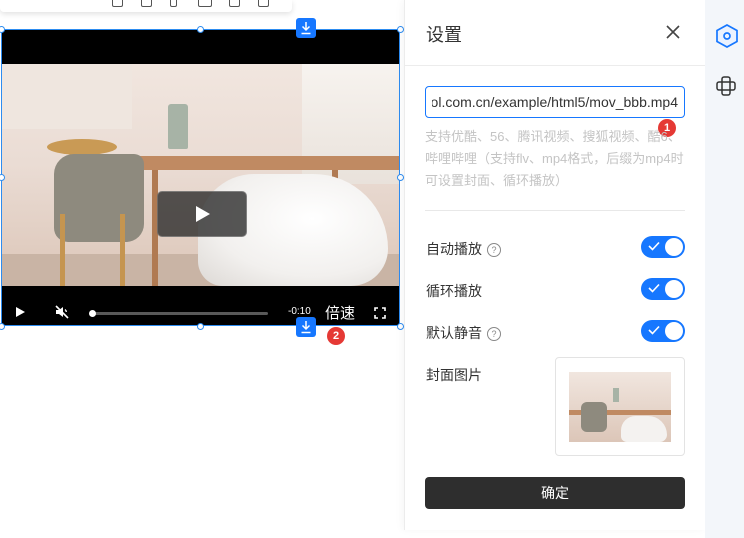 This screenshot has width=744, height=538. Describe the element at coordinates (173, 3) in the screenshot. I see `lock-icon` at that location.